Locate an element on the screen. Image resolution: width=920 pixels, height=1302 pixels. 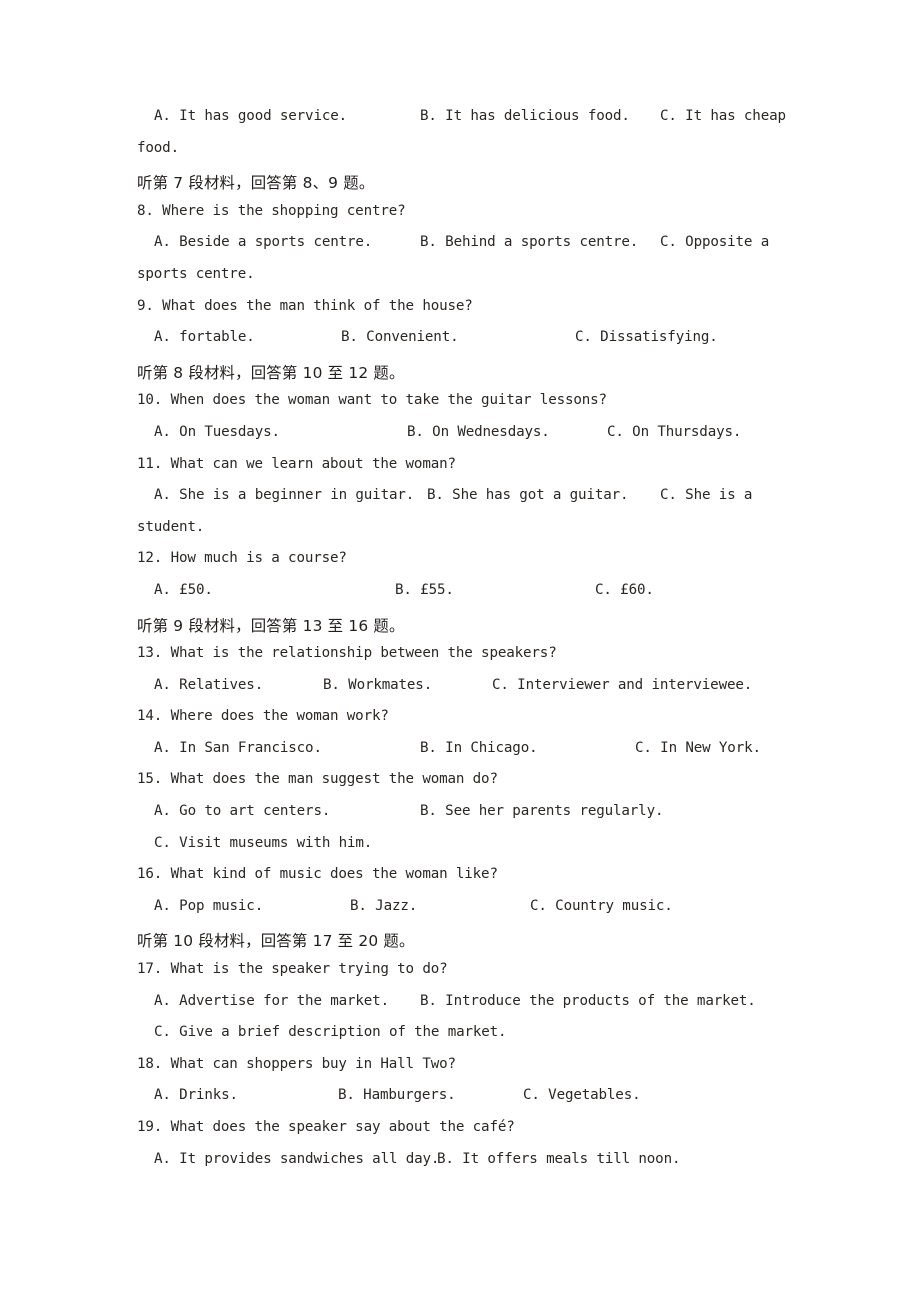
answer-option-c: C. Interviewer and interviewee. is located at coordinates (622, 685).